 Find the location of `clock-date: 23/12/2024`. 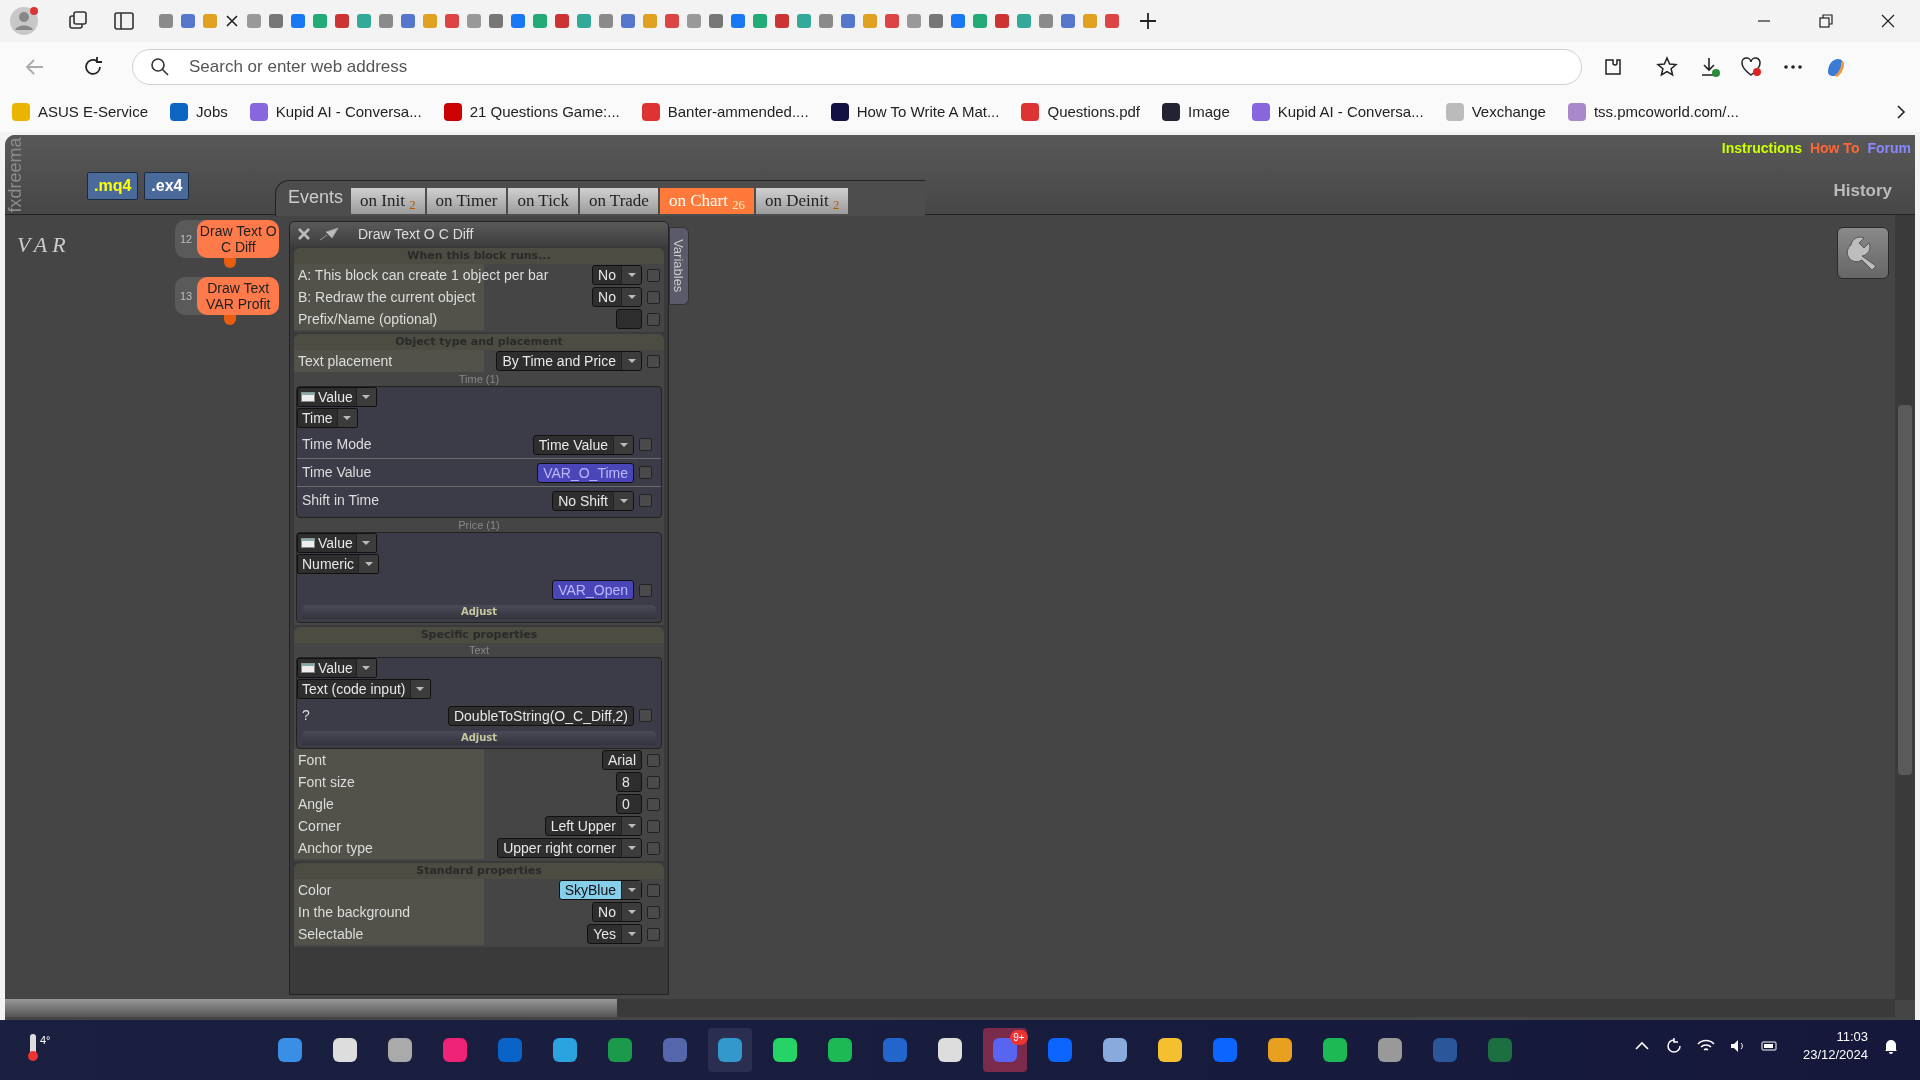

clock-date: 23/12/2024 is located at coordinates (1835, 1055).